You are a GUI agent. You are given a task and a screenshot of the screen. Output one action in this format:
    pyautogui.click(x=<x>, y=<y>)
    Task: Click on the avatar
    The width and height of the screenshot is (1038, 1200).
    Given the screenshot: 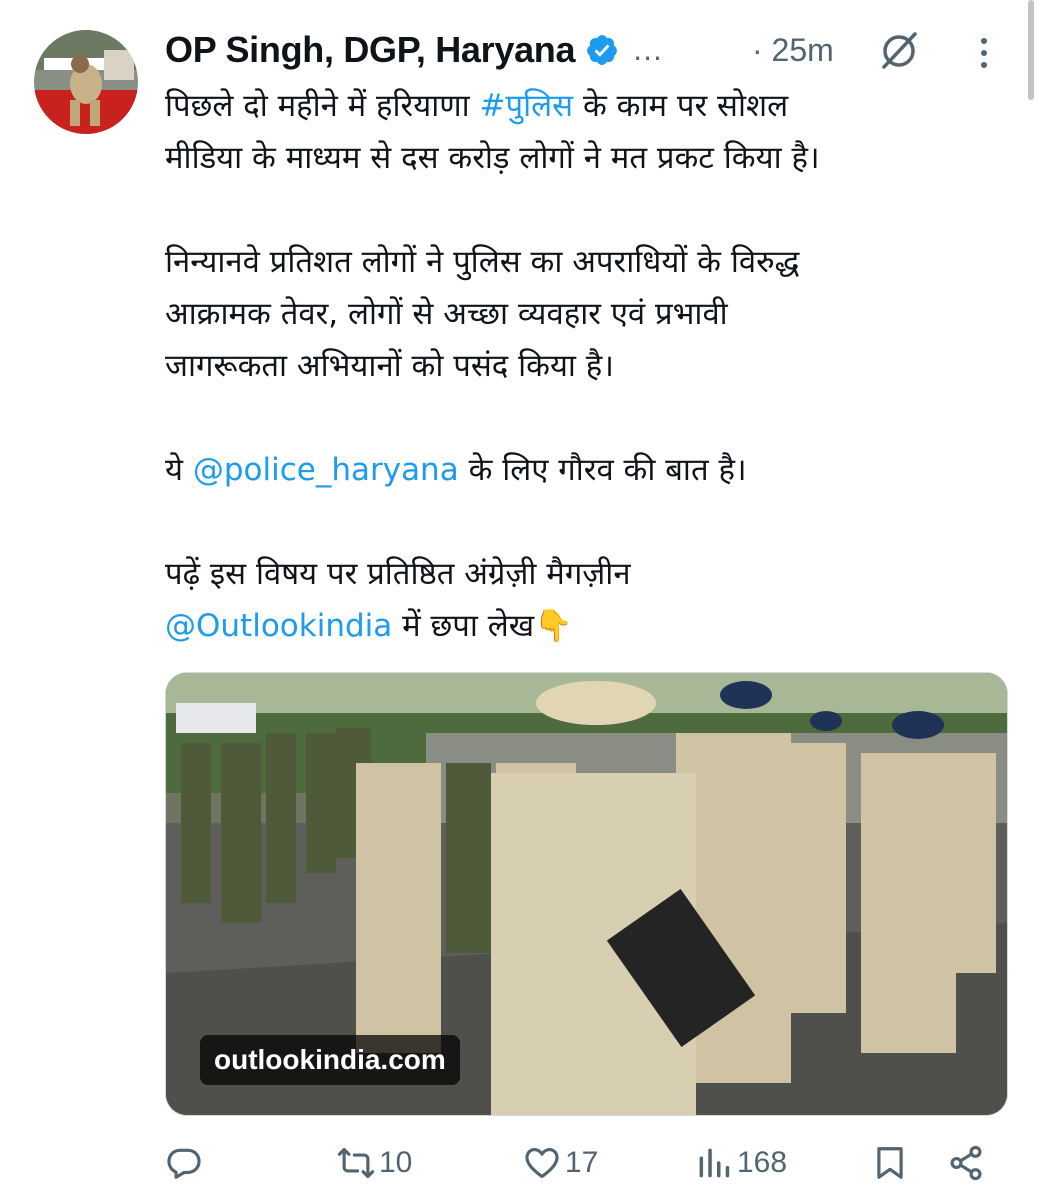 What is the action you would take?
    pyautogui.click(x=86, y=82)
    